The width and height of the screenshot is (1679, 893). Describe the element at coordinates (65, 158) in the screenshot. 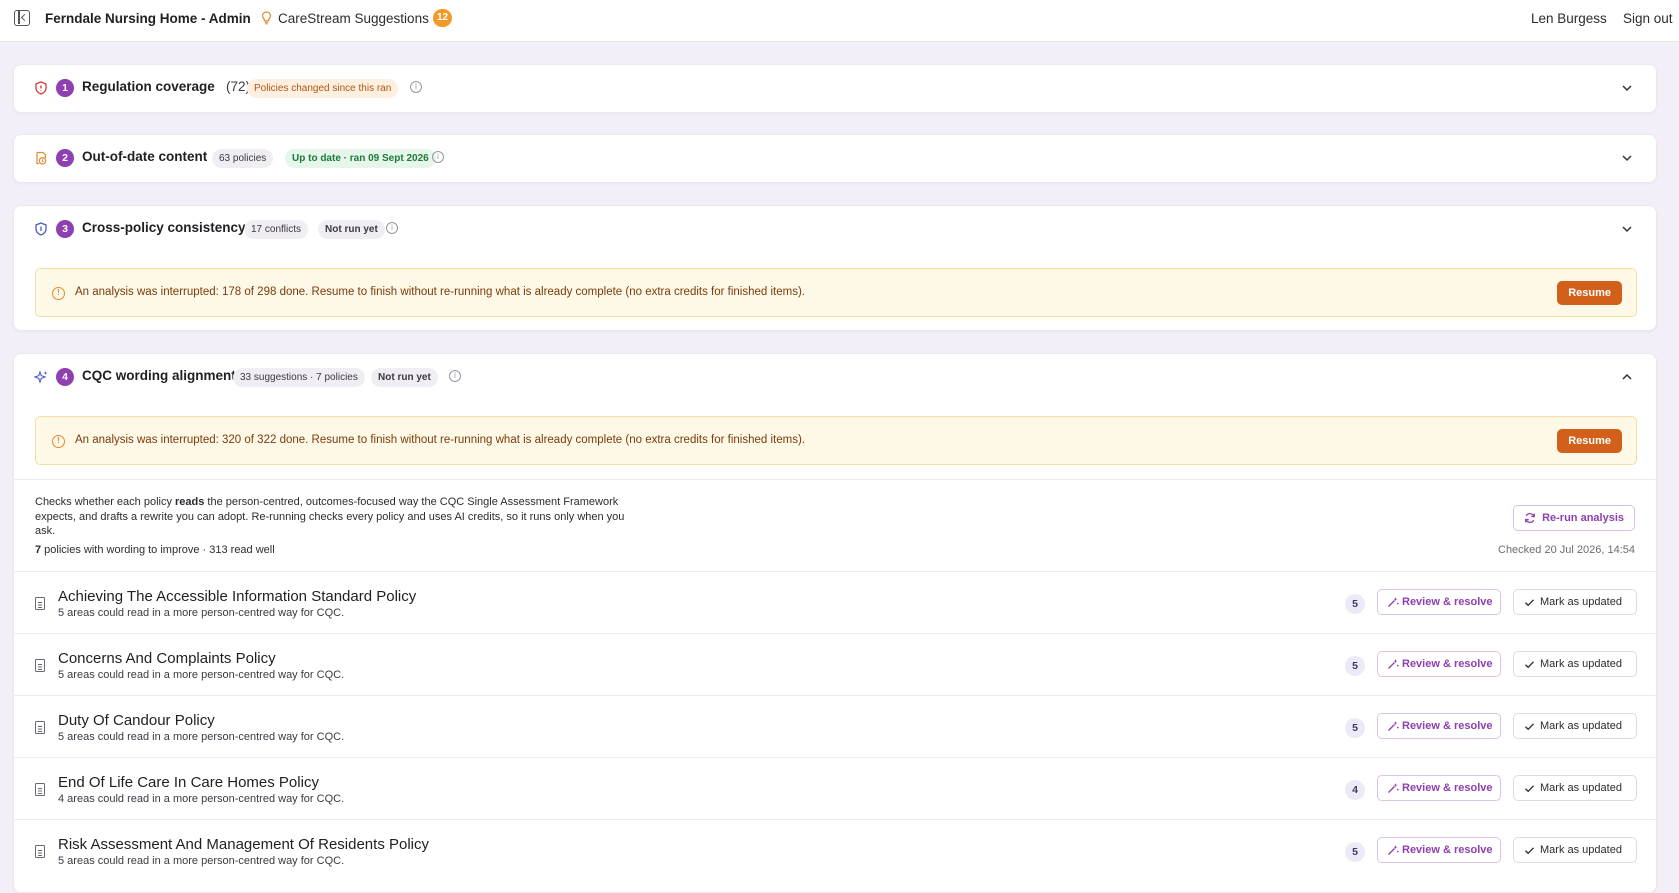

I see `section-number: 2` at that location.